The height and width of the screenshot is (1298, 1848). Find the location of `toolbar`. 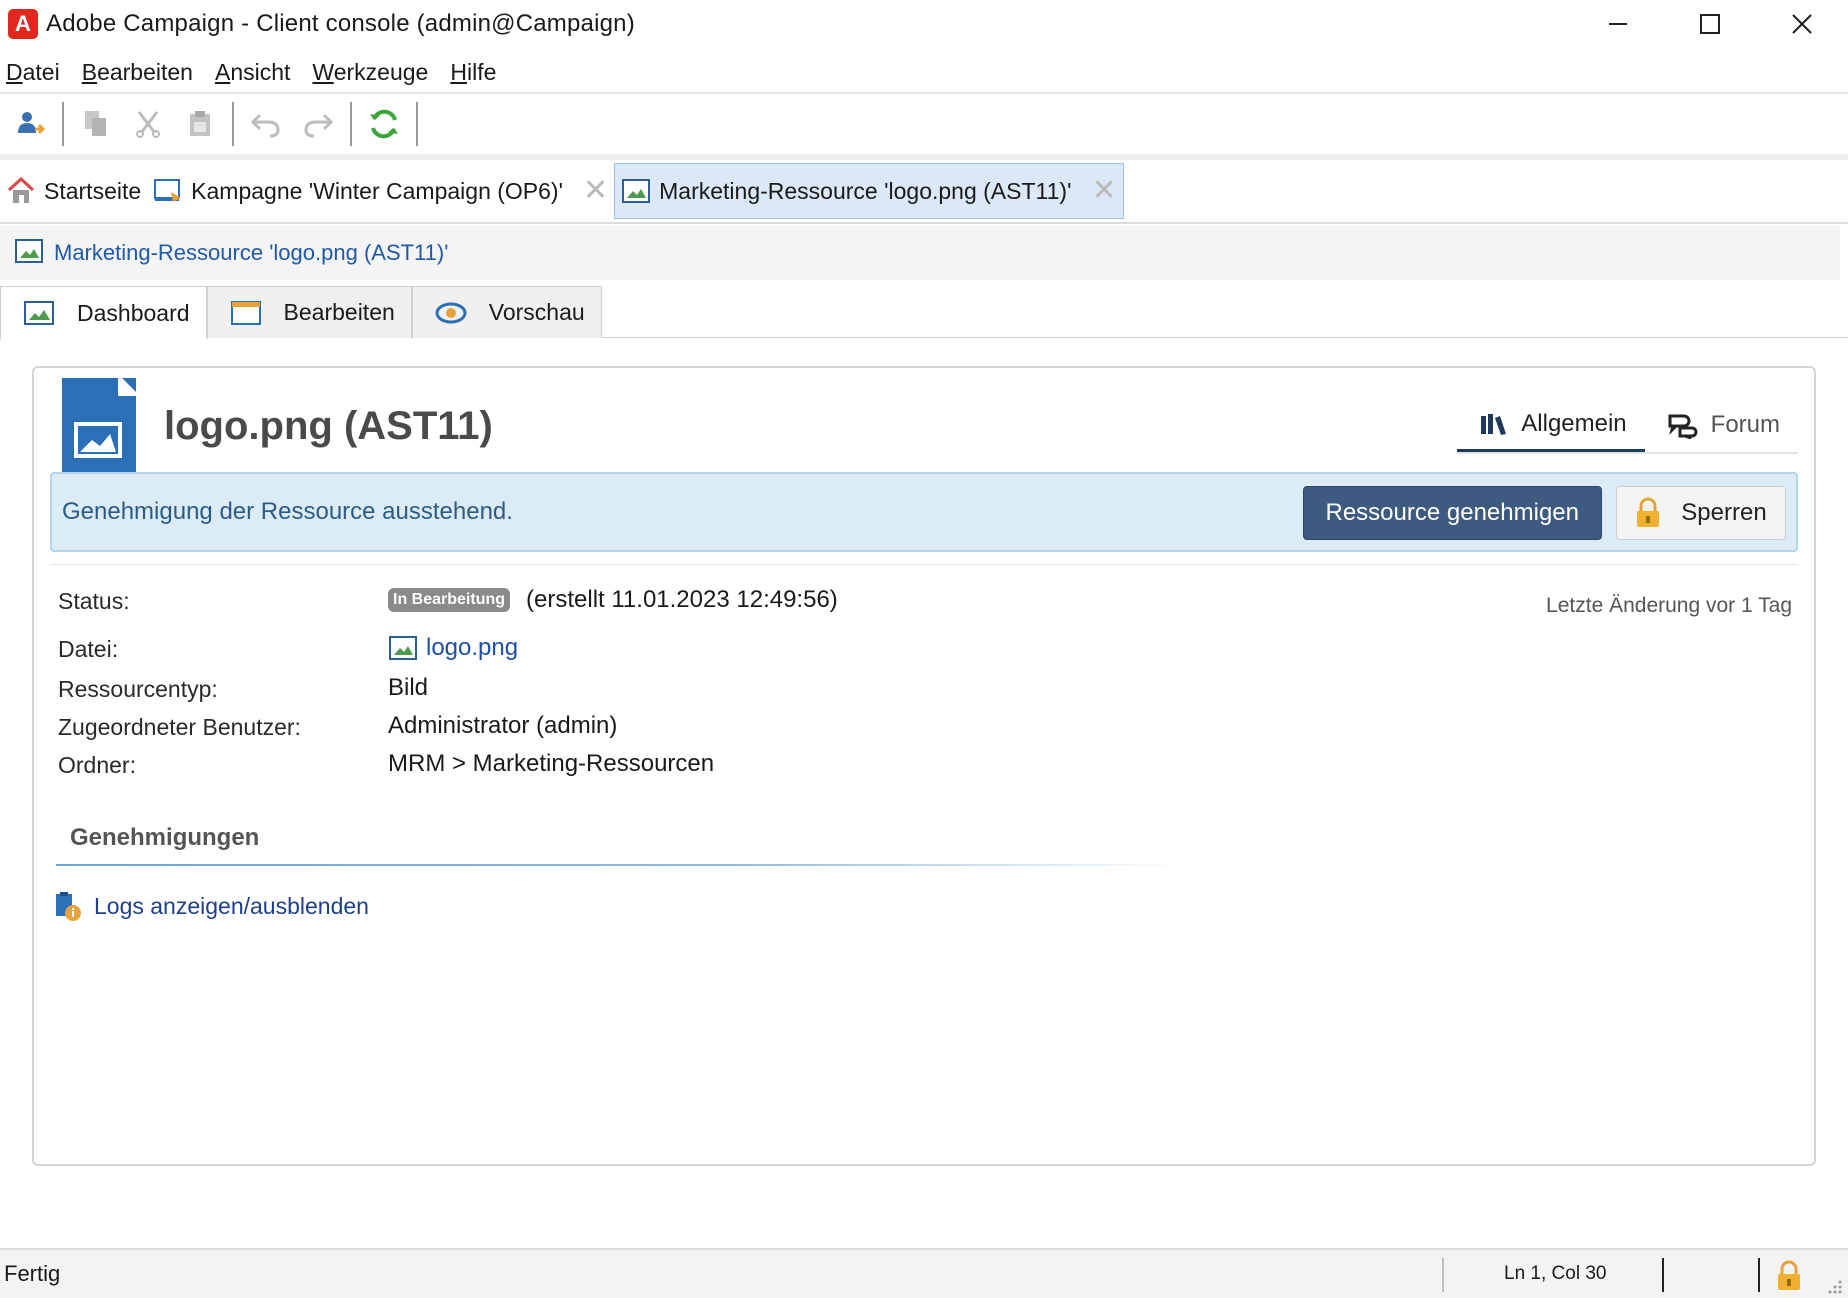

toolbar is located at coordinates (924, 123).